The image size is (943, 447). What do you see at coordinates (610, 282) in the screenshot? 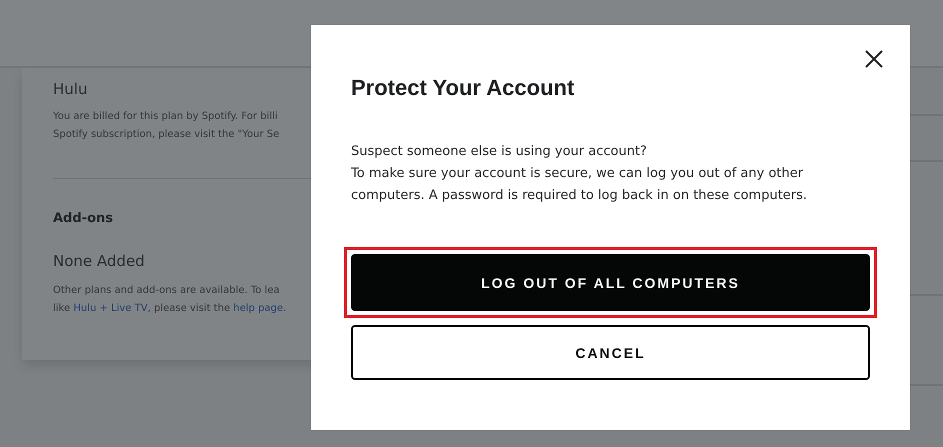
I see `log-out-button: LOG OUT OF ALL COMPUTERS` at bounding box center [610, 282].